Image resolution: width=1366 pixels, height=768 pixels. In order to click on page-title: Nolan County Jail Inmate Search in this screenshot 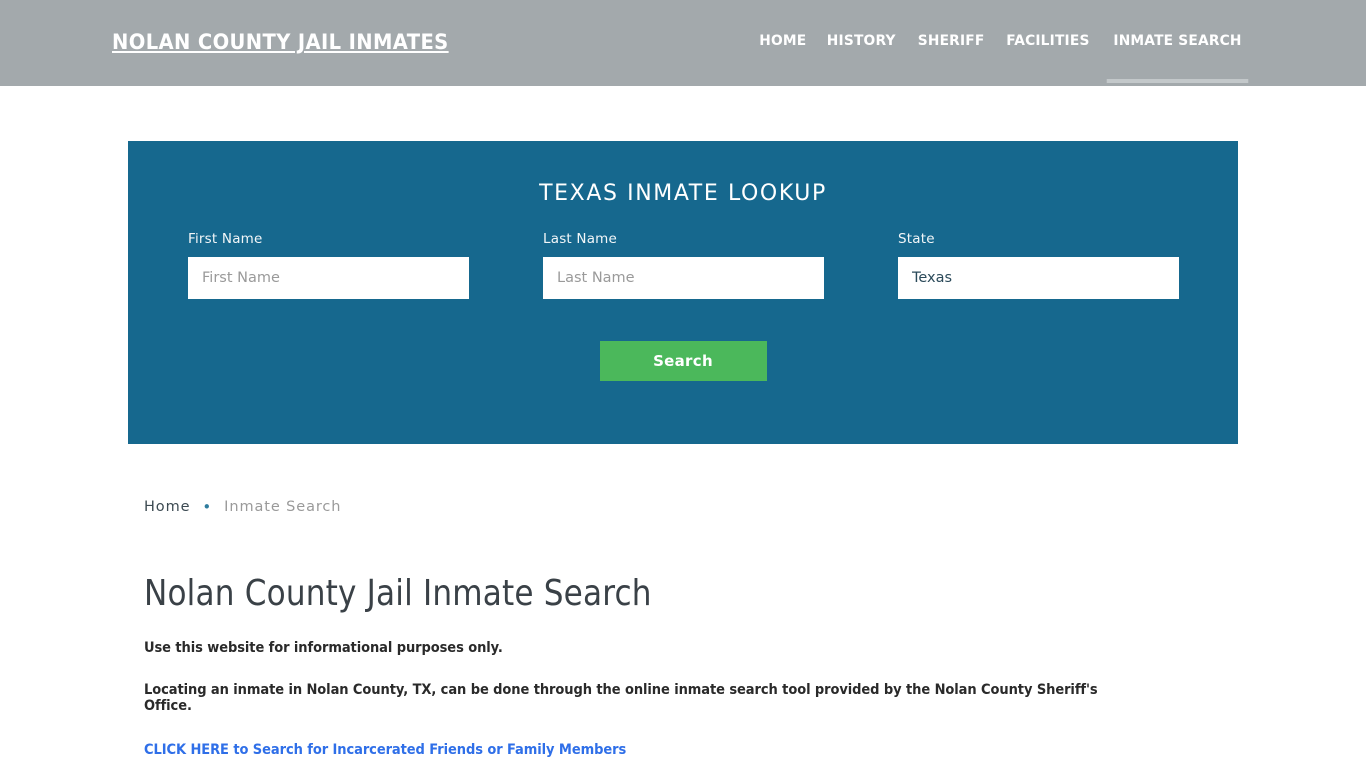, I will do `click(398, 593)`.